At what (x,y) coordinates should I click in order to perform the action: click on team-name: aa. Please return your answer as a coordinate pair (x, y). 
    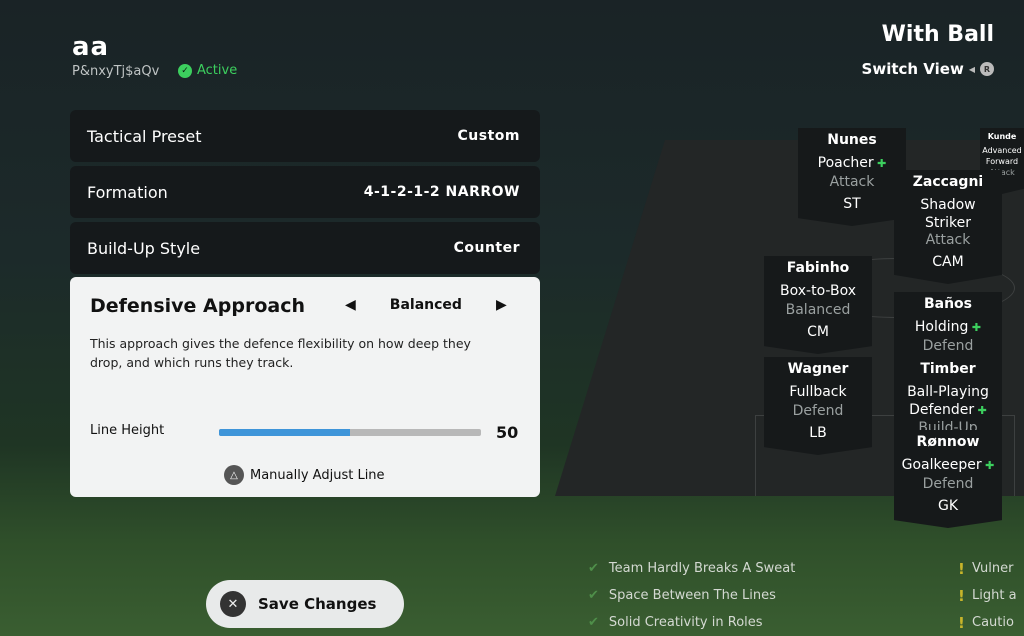
    Looking at the image, I should click on (91, 47).